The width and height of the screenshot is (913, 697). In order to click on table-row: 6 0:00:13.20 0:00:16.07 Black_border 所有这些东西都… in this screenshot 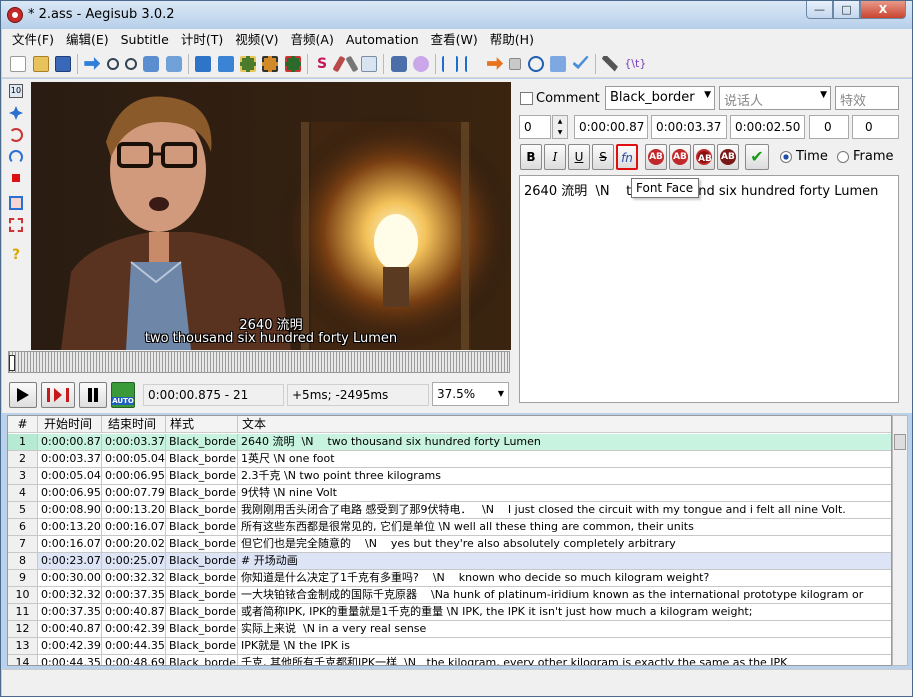, I will do `click(449, 527)`.